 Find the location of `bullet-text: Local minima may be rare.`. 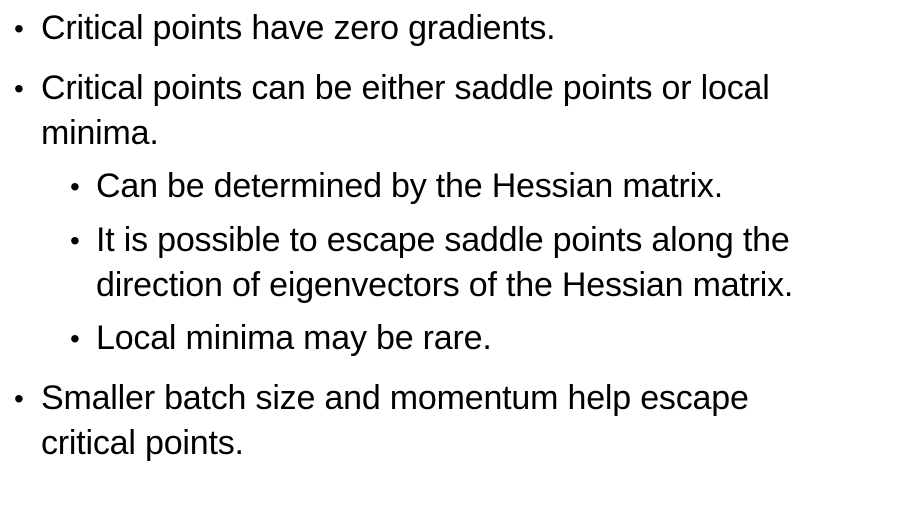

bullet-text: Local minima may be rare. is located at coordinates (294, 338).